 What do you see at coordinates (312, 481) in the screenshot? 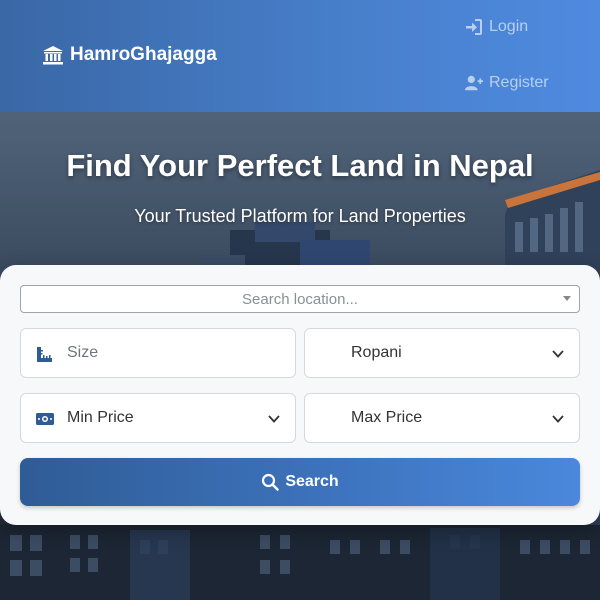
I see `search-button-label: Search` at bounding box center [312, 481].